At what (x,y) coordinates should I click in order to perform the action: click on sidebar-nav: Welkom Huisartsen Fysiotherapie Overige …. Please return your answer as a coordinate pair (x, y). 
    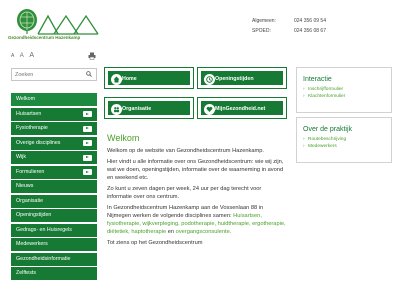
    Looking at the image, I should click on (54, 187).